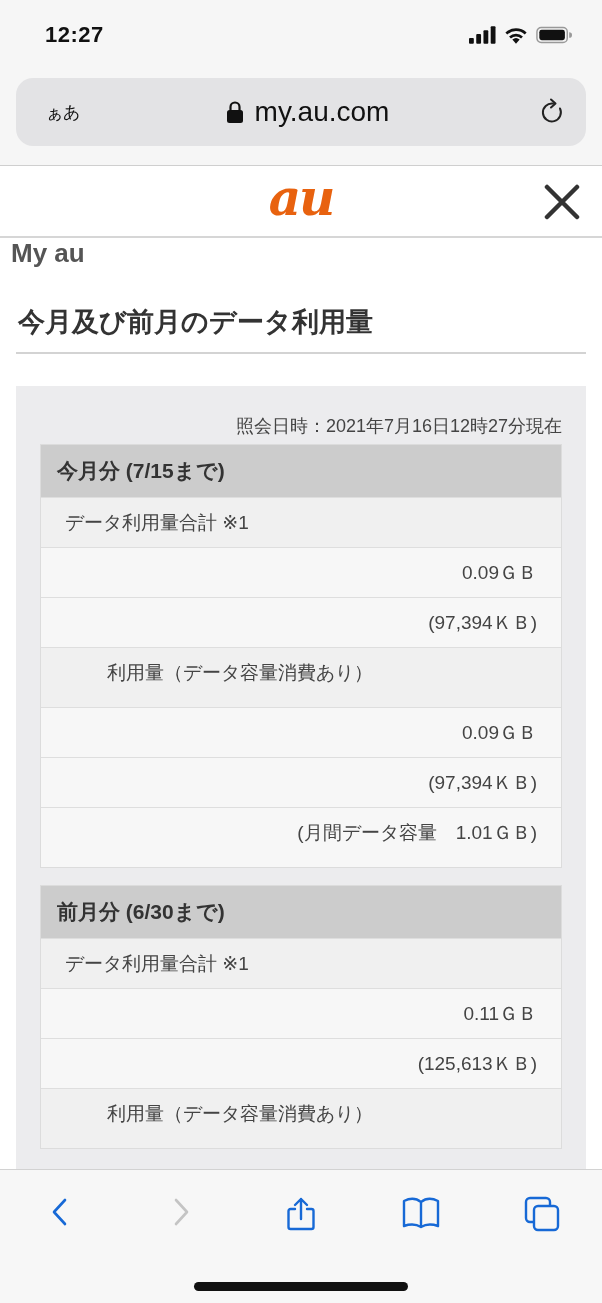 The image size is (602, 1303). I want to click on tabs-icon, so click(541, 1214).